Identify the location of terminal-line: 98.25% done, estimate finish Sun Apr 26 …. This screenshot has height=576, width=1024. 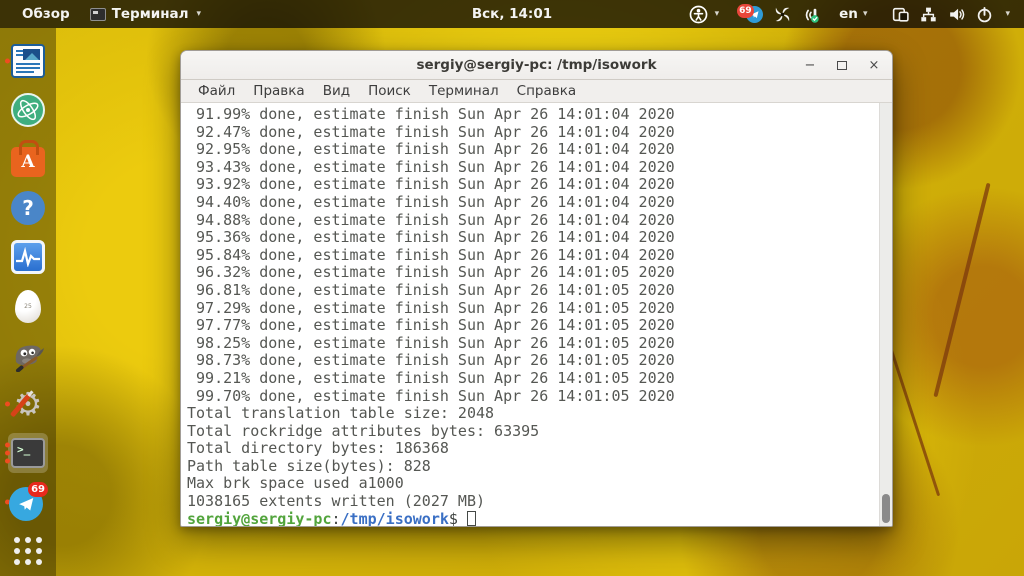
(431, 342).